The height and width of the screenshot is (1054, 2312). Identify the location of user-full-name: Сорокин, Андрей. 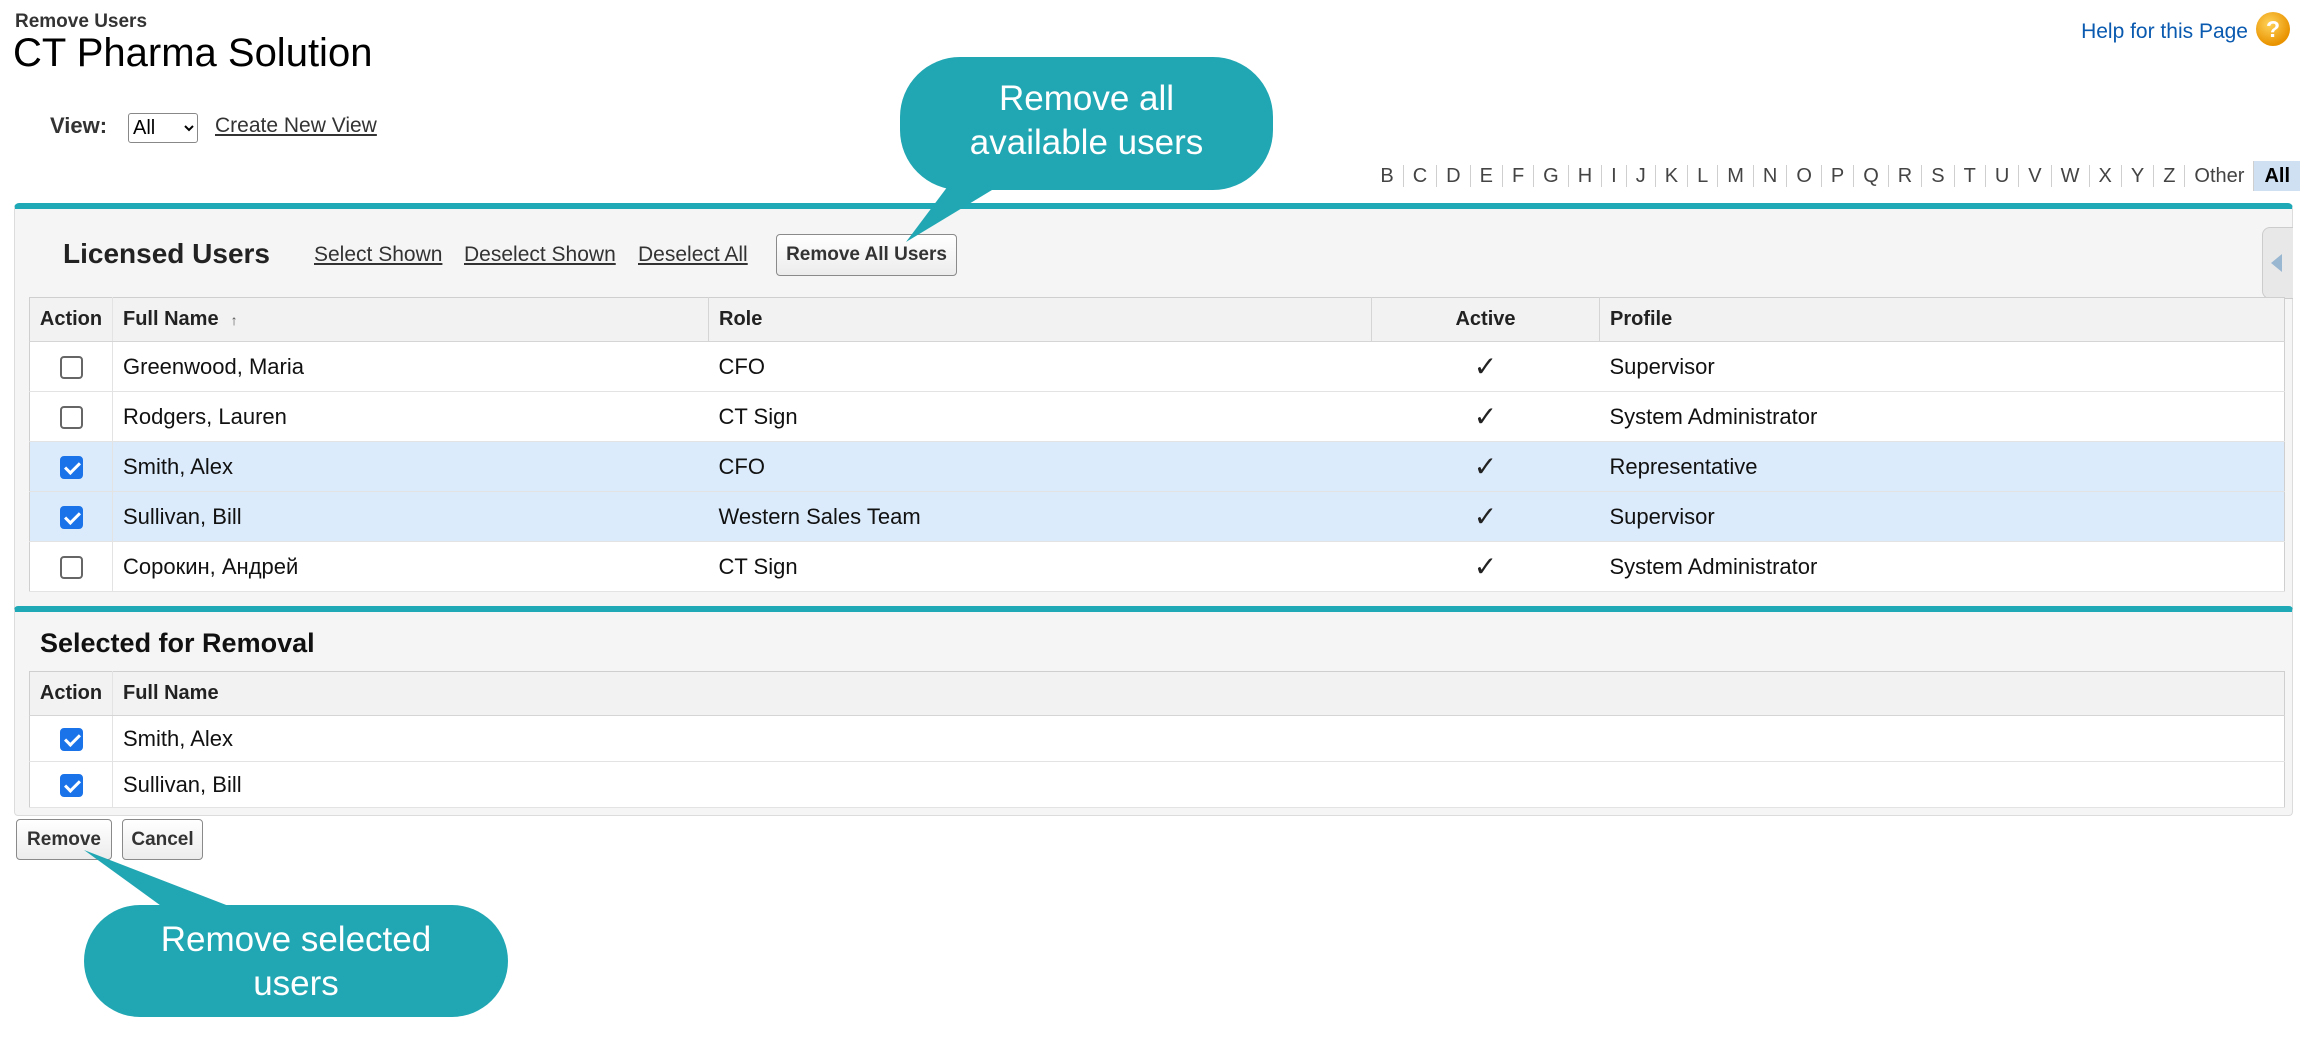
(410, 566).